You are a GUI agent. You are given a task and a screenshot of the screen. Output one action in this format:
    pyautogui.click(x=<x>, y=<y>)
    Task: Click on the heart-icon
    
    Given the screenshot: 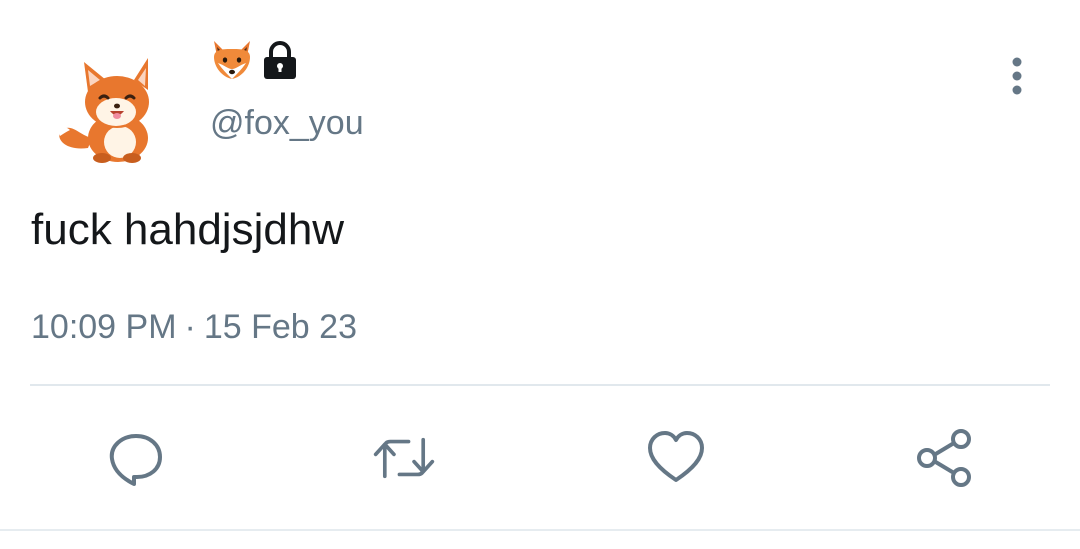 What is the action you would take?
    pyautogui.click(x=676, y=456)
    